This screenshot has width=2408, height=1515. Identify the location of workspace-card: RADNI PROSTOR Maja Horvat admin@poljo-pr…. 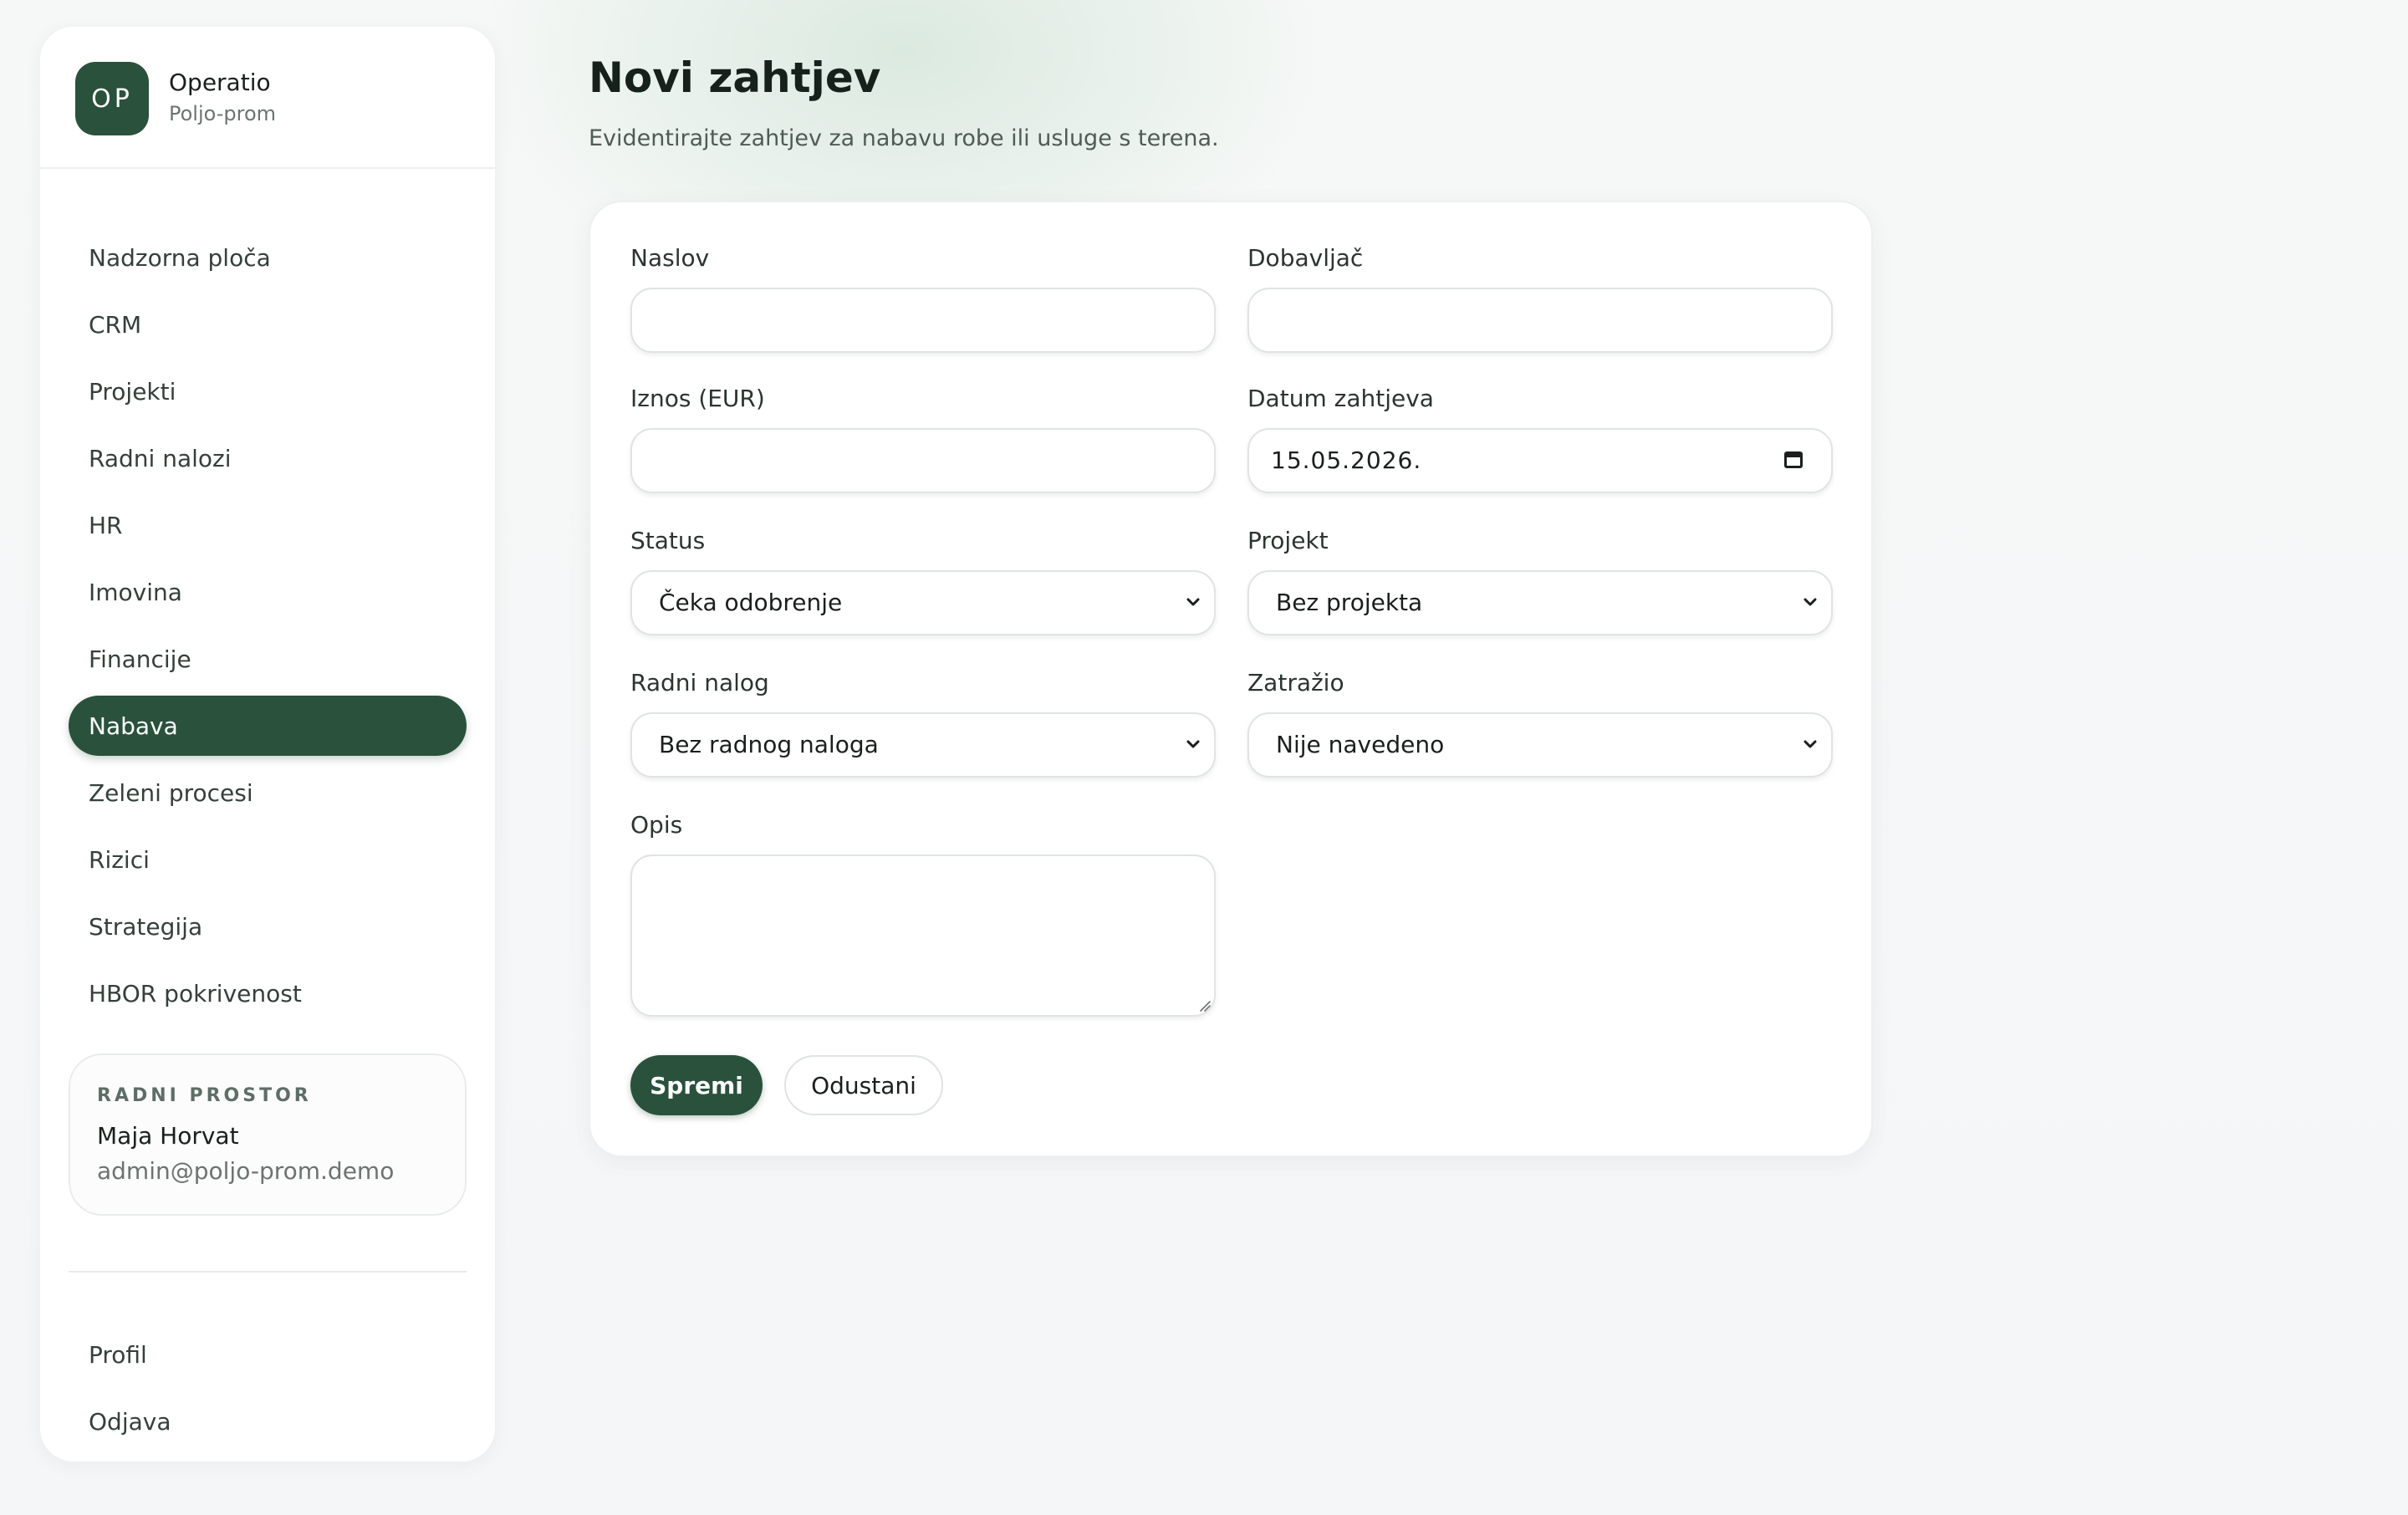
(268, 1134).